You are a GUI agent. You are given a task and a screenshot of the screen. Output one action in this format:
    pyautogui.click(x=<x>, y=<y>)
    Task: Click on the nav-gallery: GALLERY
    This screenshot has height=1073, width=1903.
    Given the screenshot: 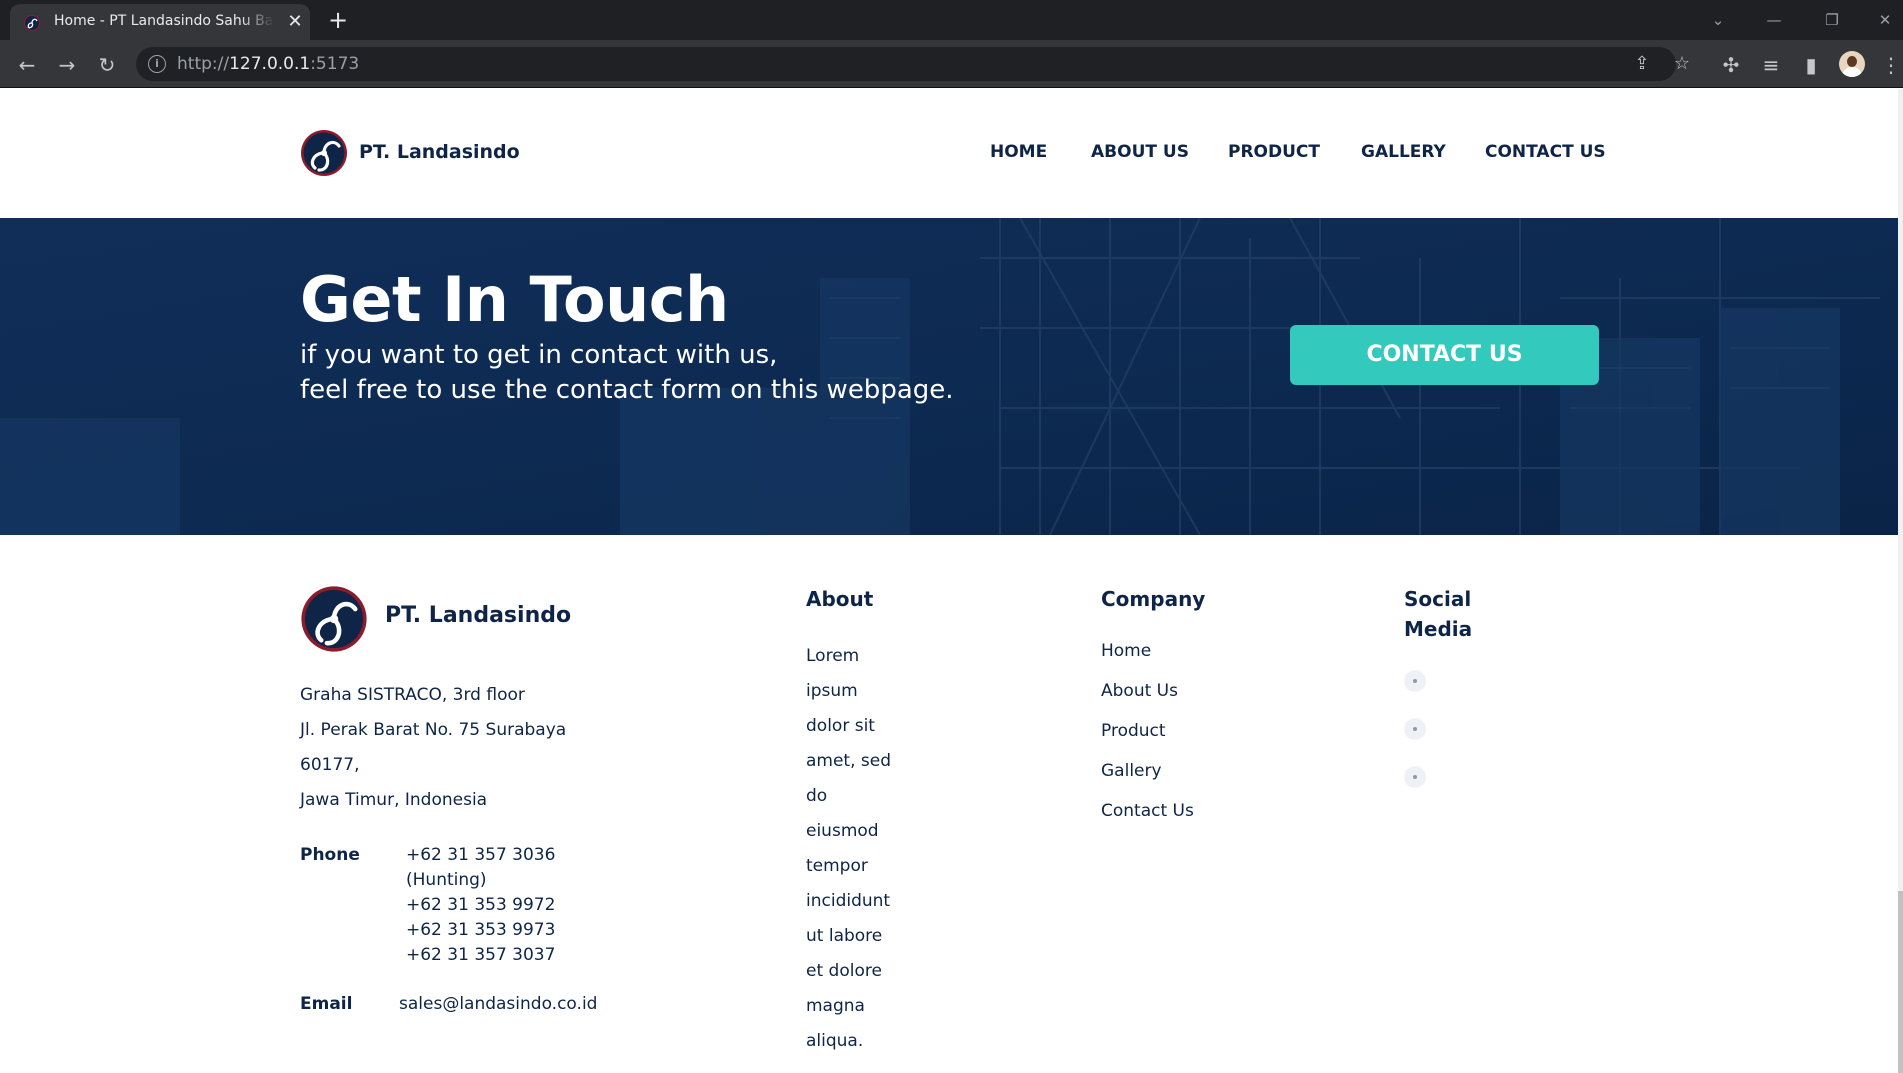 What is the action you would take?
    pyautogui.click(x=1403, y=152)
    